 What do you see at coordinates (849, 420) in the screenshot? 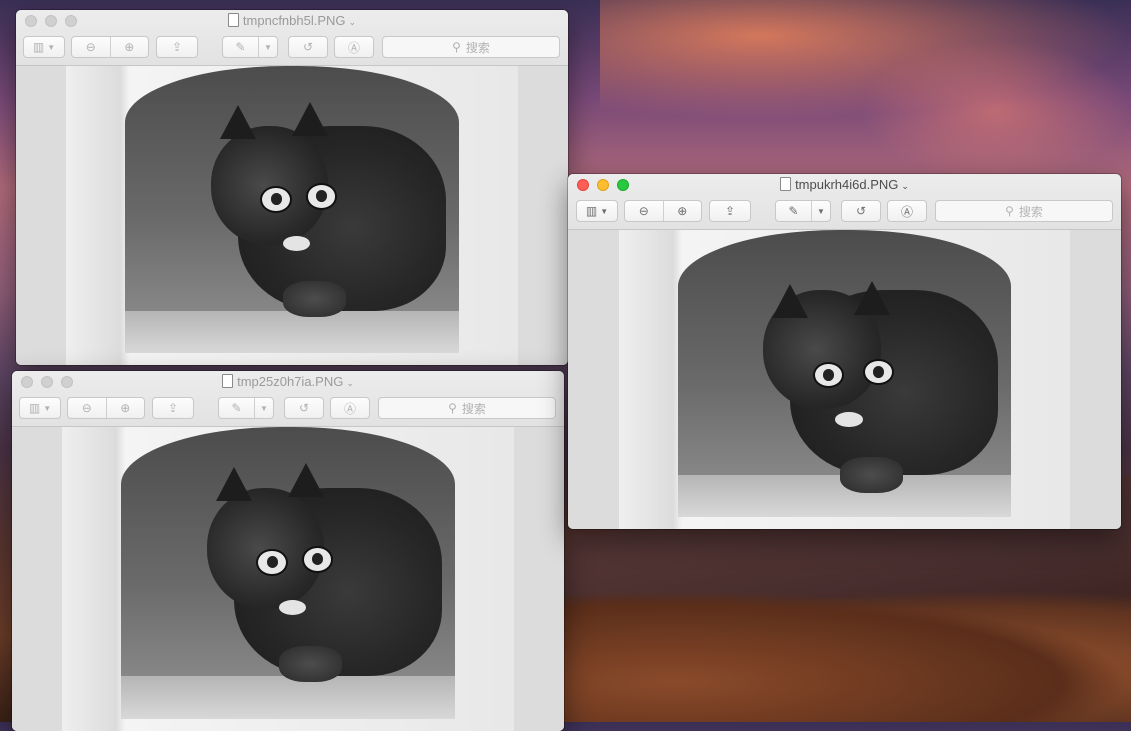
I see `photo-cat-chin` at bounding box center [849, 420].